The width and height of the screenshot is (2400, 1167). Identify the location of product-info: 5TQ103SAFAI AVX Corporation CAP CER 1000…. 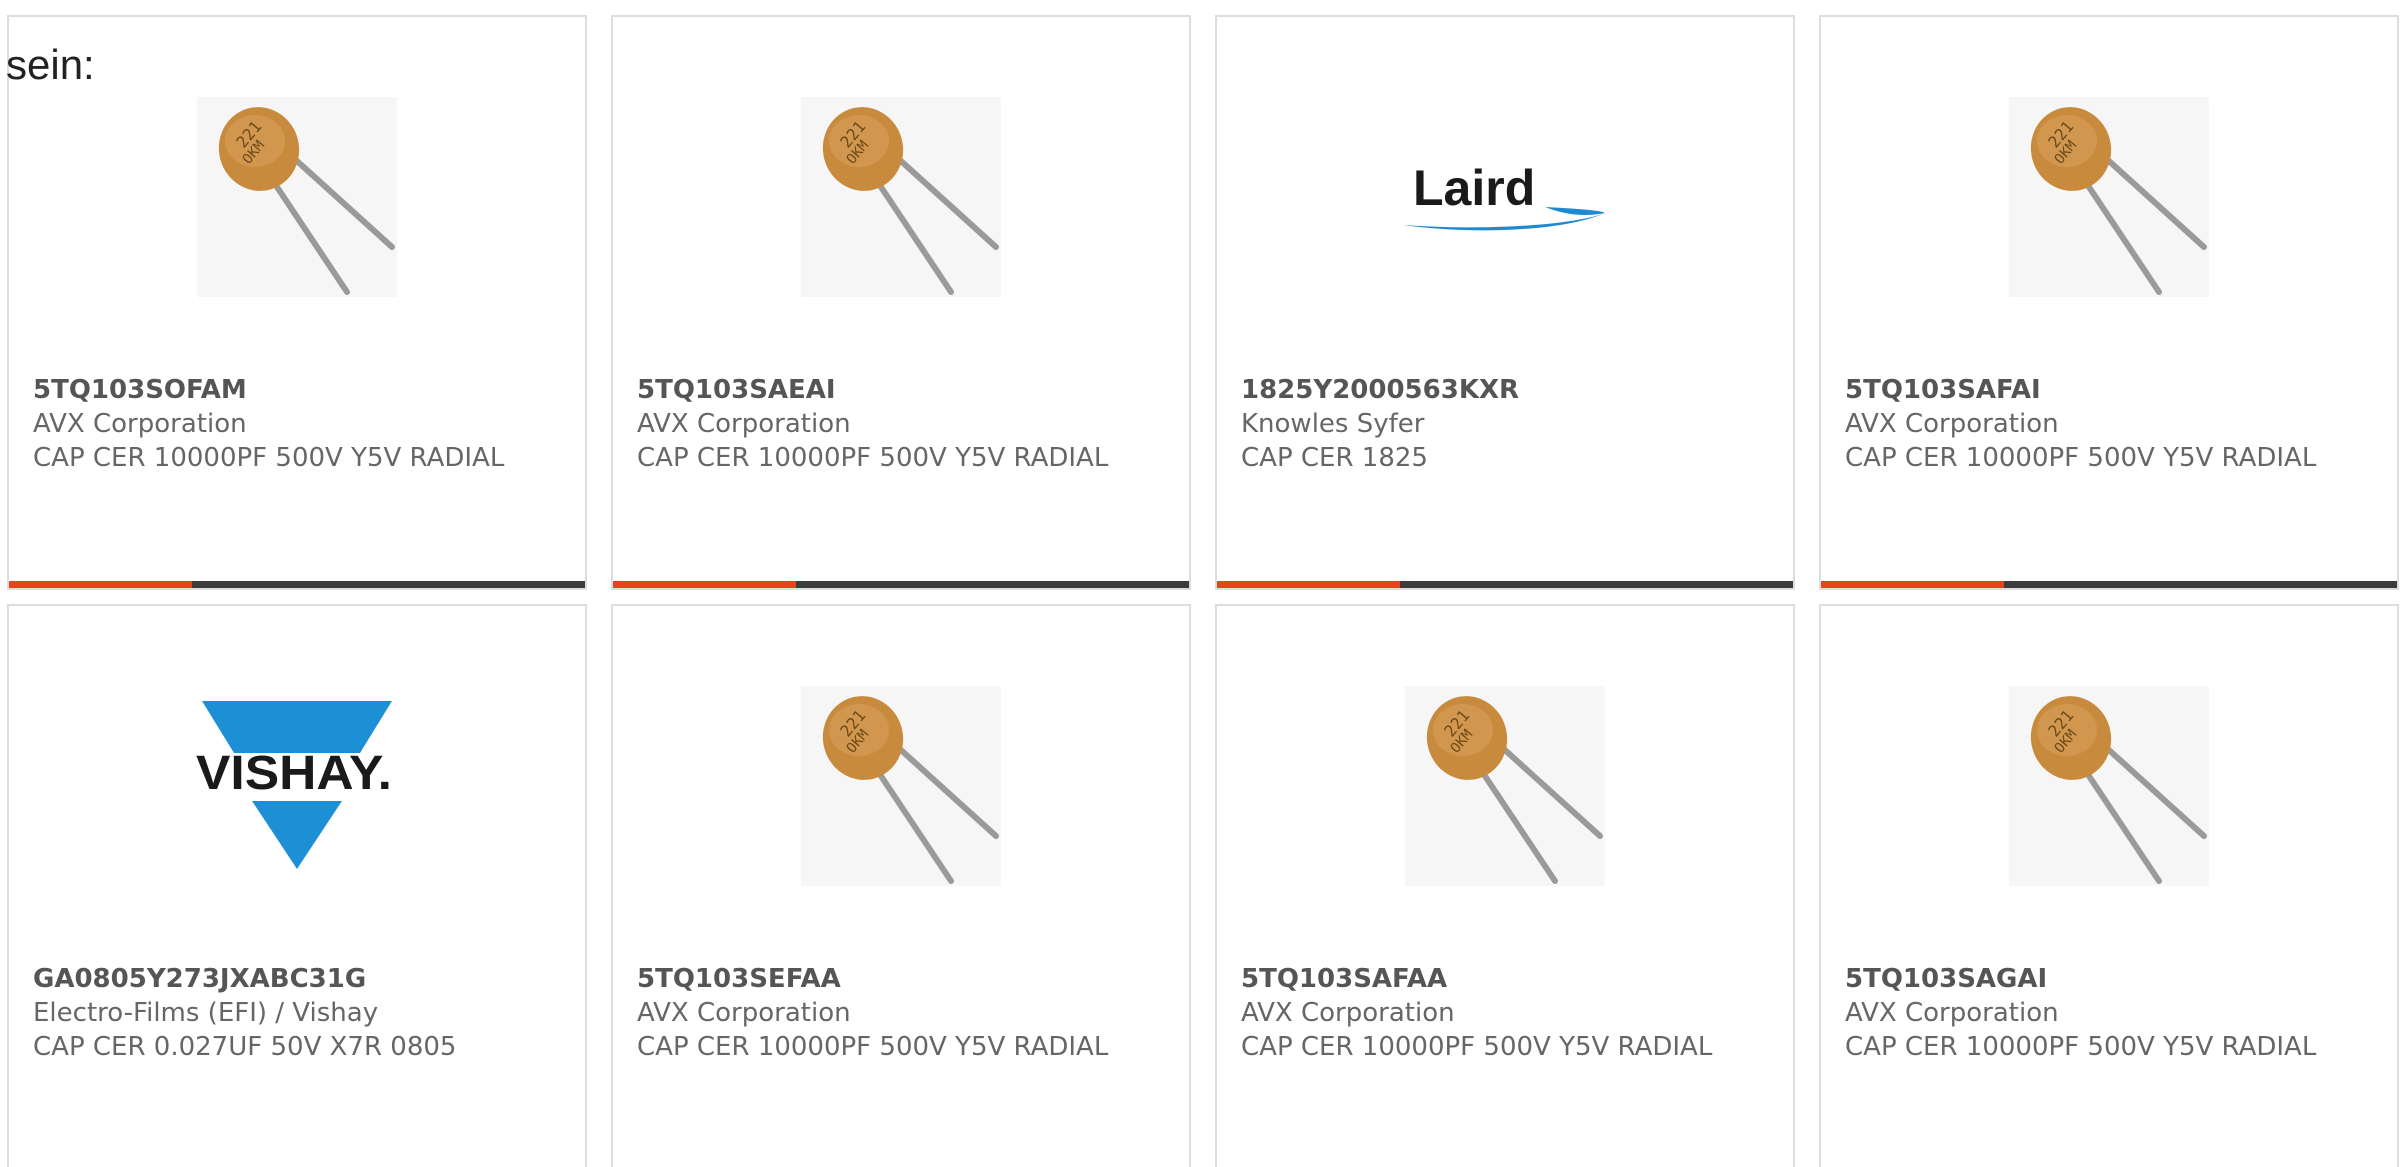
(2111, 424).